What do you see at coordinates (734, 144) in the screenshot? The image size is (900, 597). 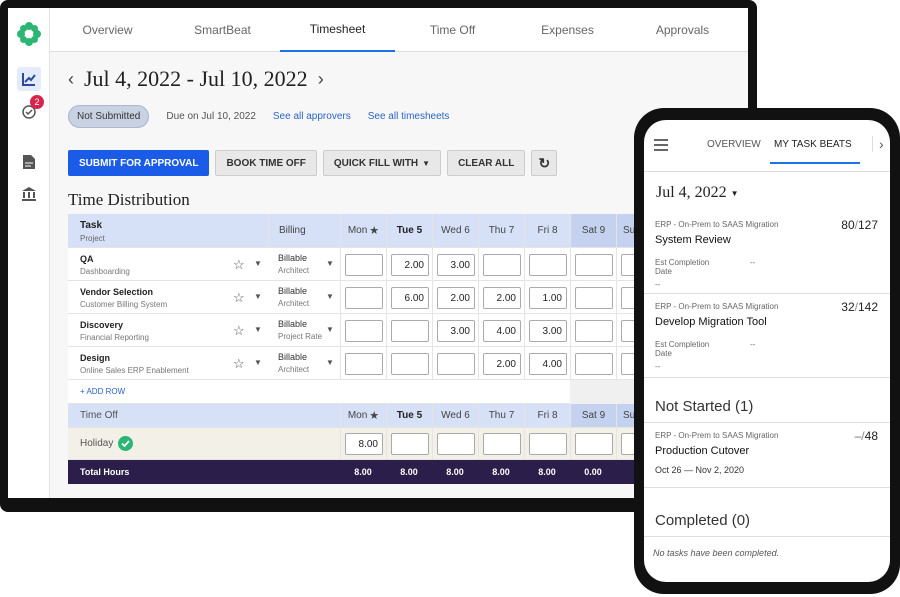 I see `mobile-tab-overview: OVERVIEW` at bounding box center [734, 144].